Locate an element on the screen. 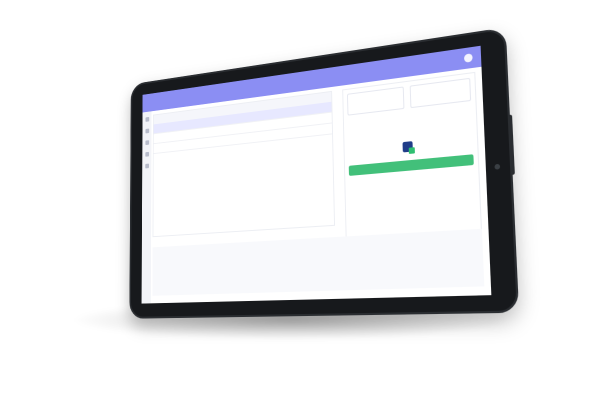 Image resolution: width=600 pixels, height=400 pixels. brand-logo is located at coordinates (408, 147).